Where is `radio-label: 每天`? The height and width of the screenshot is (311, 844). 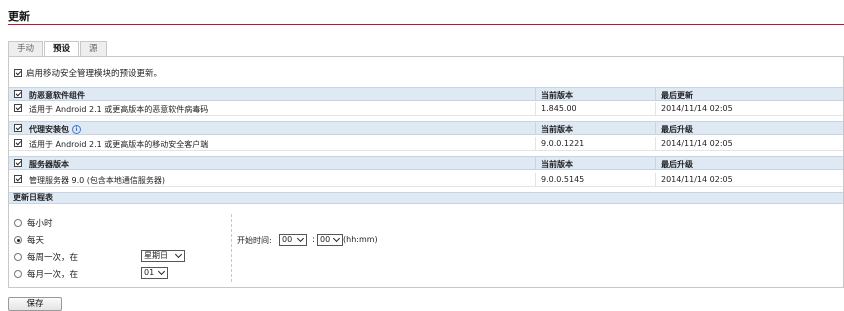
radio-label: 每天 is located at coordinates (36, 241).